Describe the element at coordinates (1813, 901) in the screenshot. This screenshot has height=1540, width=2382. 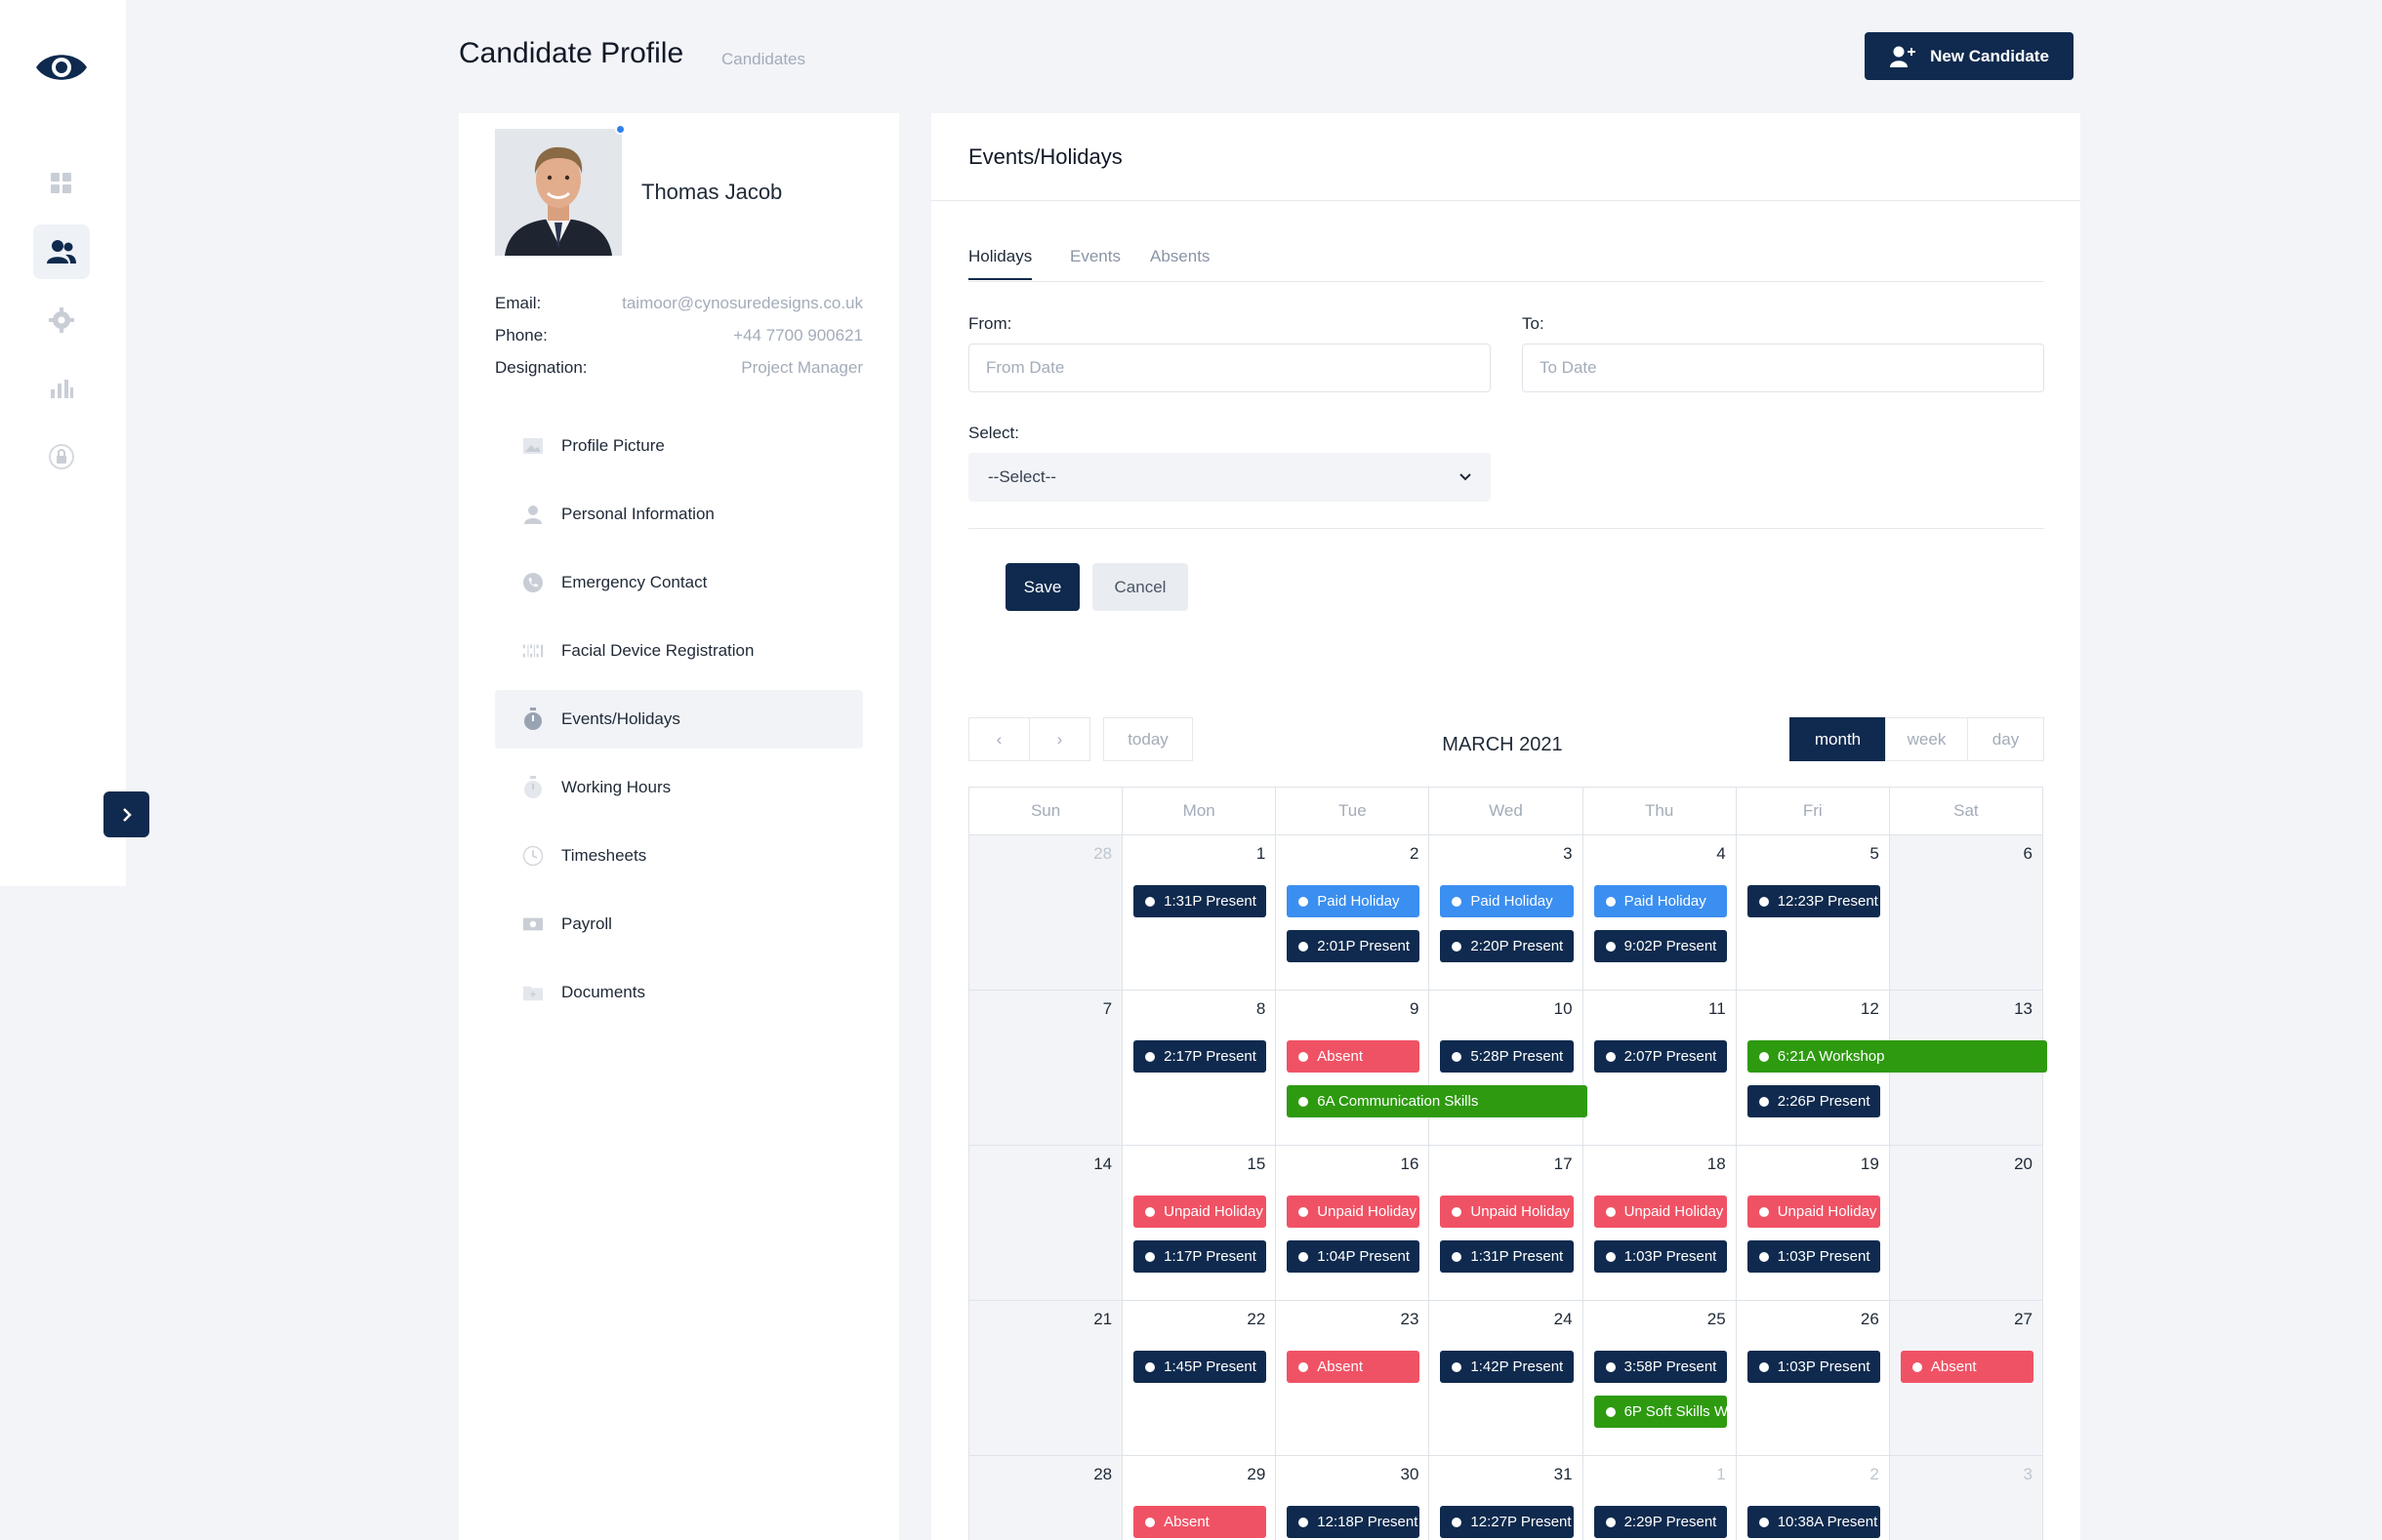
I see `calendar-event: 12:23P Present` at that location.